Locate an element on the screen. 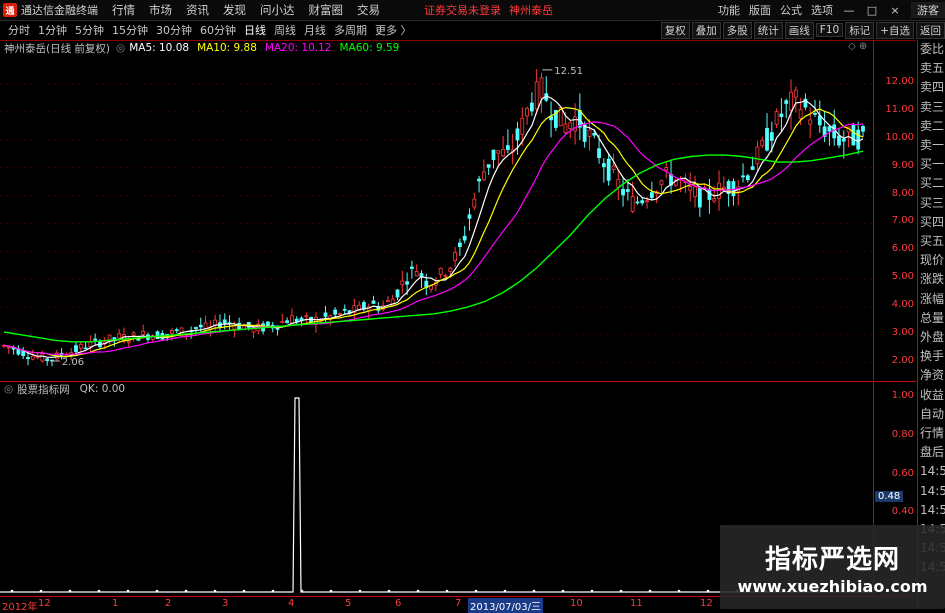 This screenshot has width=945, height=613. menu-options: 选项 is located at coordinates (822, 10).